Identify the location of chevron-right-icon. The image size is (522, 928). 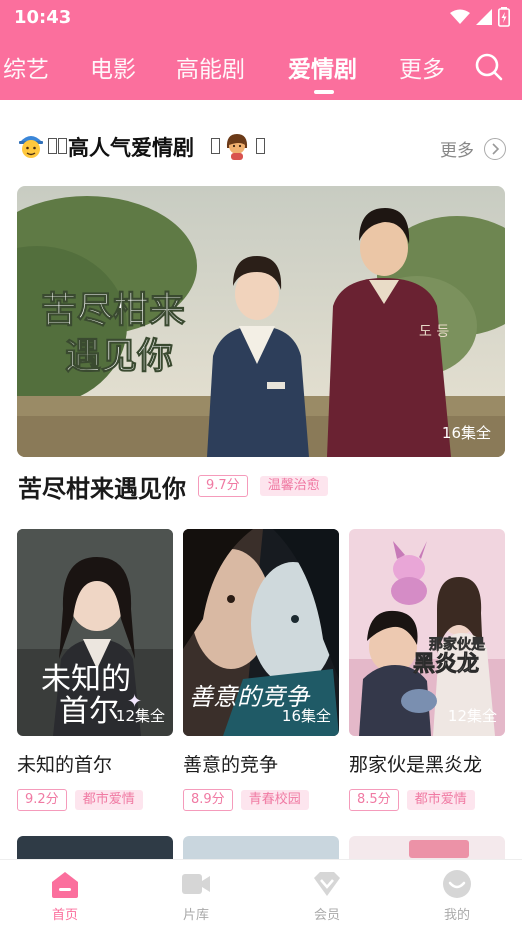
(495, 148).